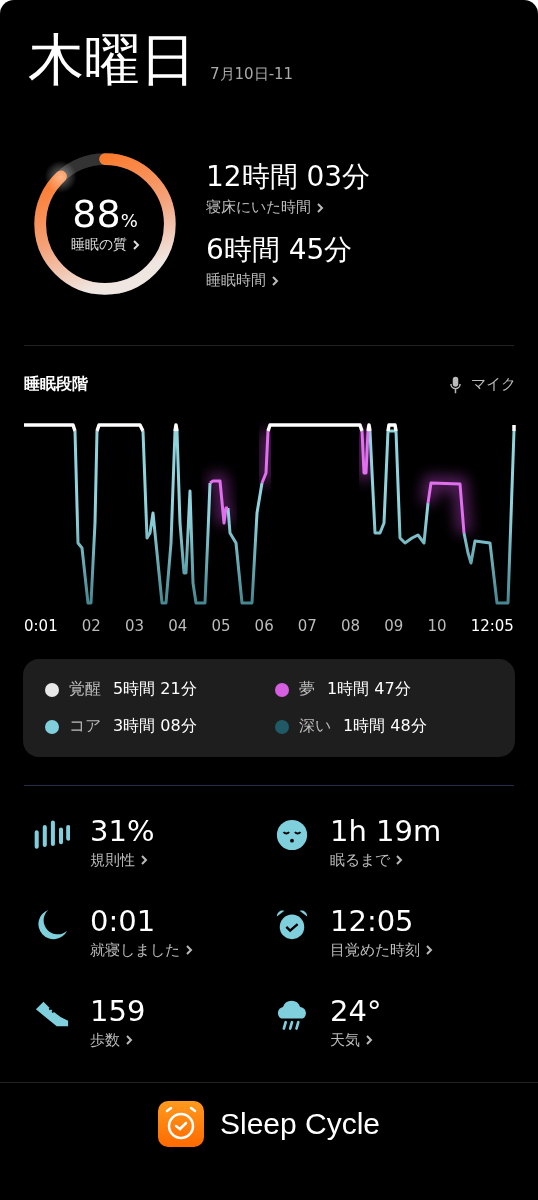 Image resolution: width=538 pixels, height=1200 pixels. I want to click on metric-value: 1h 19m, so click(386, 832).